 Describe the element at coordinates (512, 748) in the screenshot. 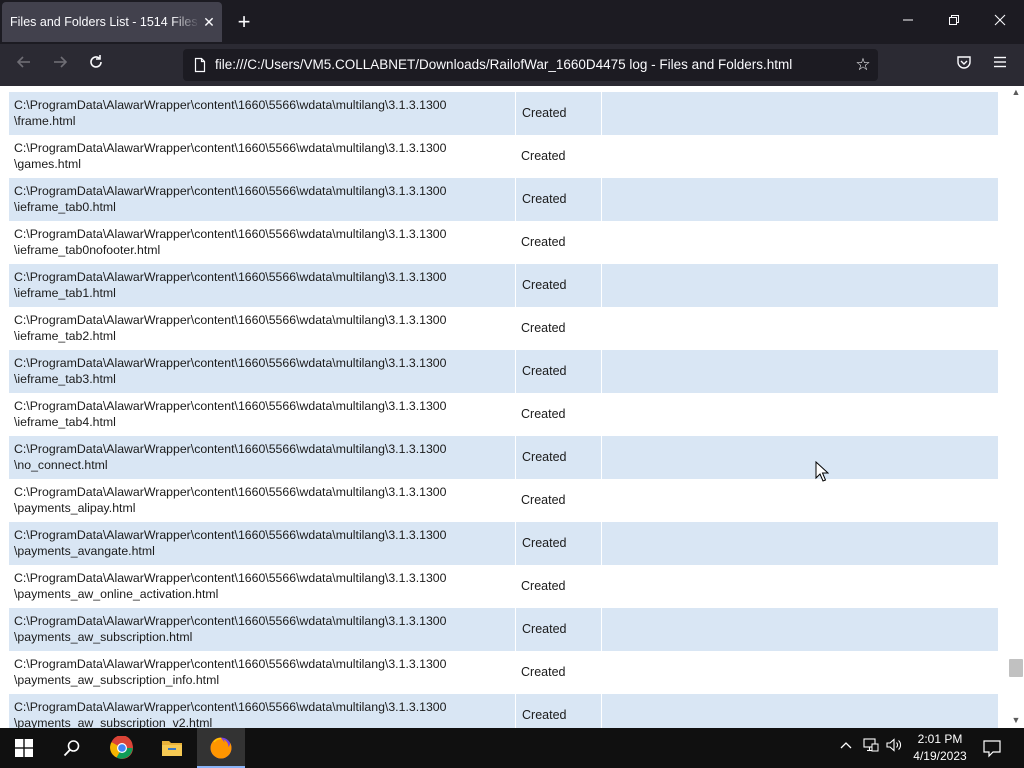

I see `windows-taskbar: 2:01 PM 4/19/2023` at that location.